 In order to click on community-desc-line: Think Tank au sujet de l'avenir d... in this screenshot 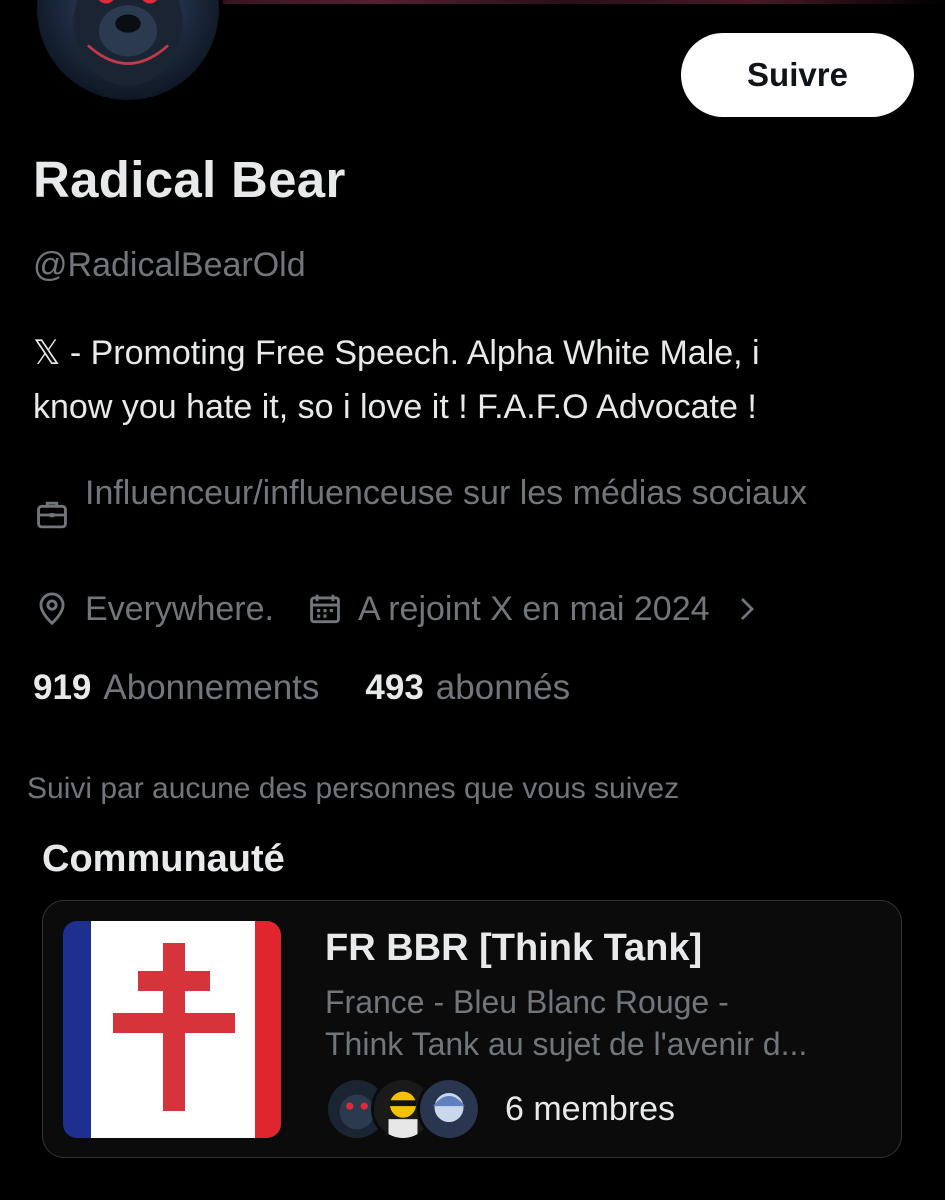, I will do `click(566, 1044)`.